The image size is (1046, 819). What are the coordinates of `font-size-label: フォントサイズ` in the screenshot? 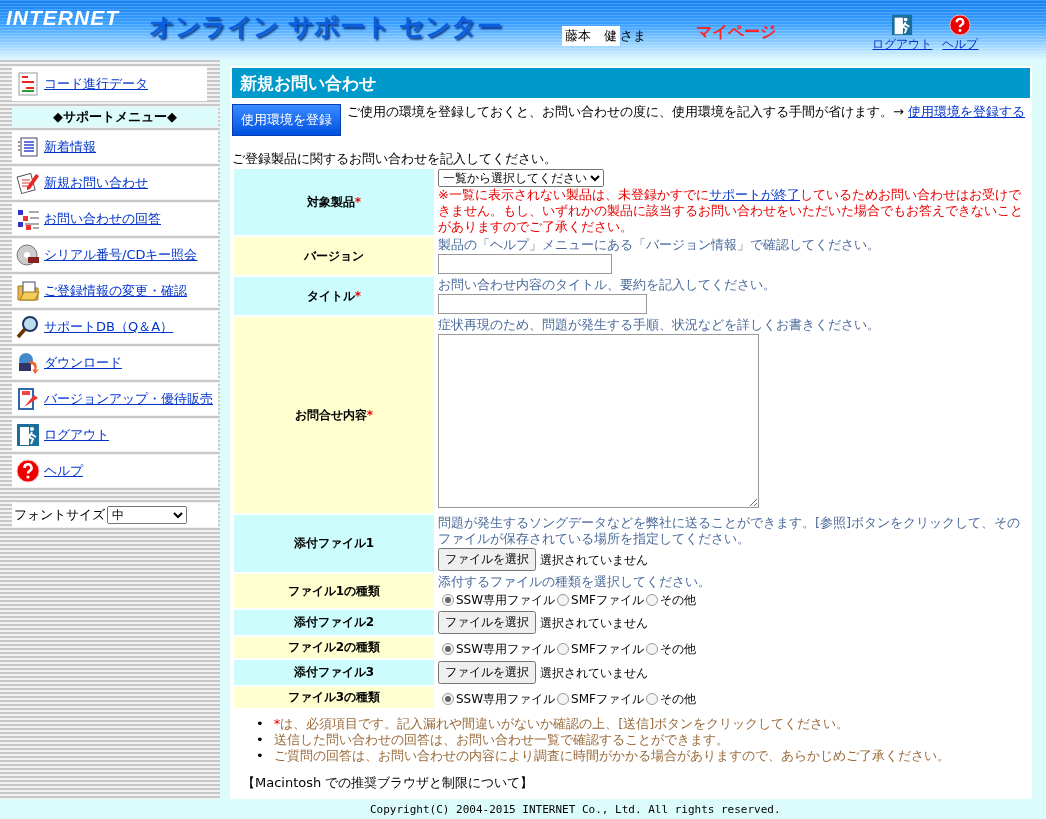 It's located at (59, 515).